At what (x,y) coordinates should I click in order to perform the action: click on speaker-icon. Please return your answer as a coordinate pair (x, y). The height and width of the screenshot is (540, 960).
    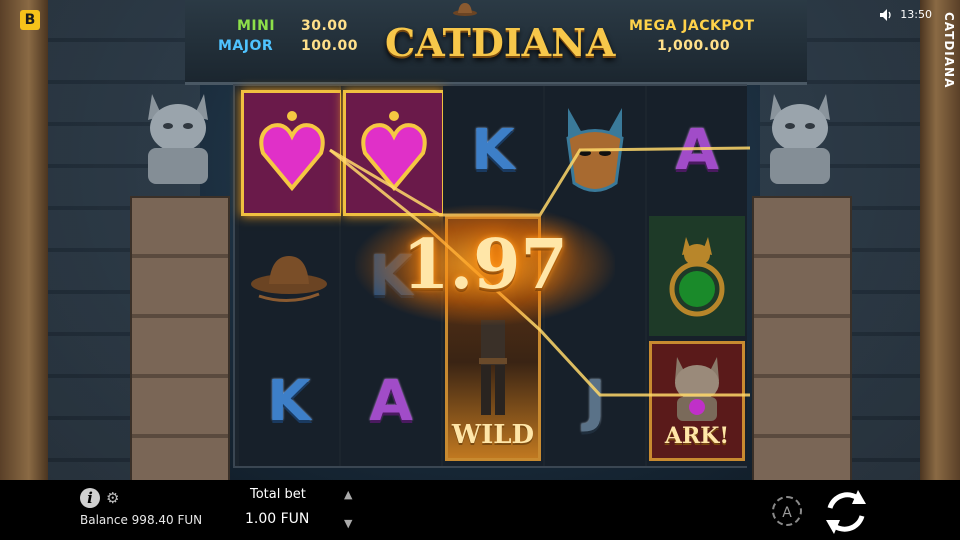
    Looking at the image, I should click on (887, 14).